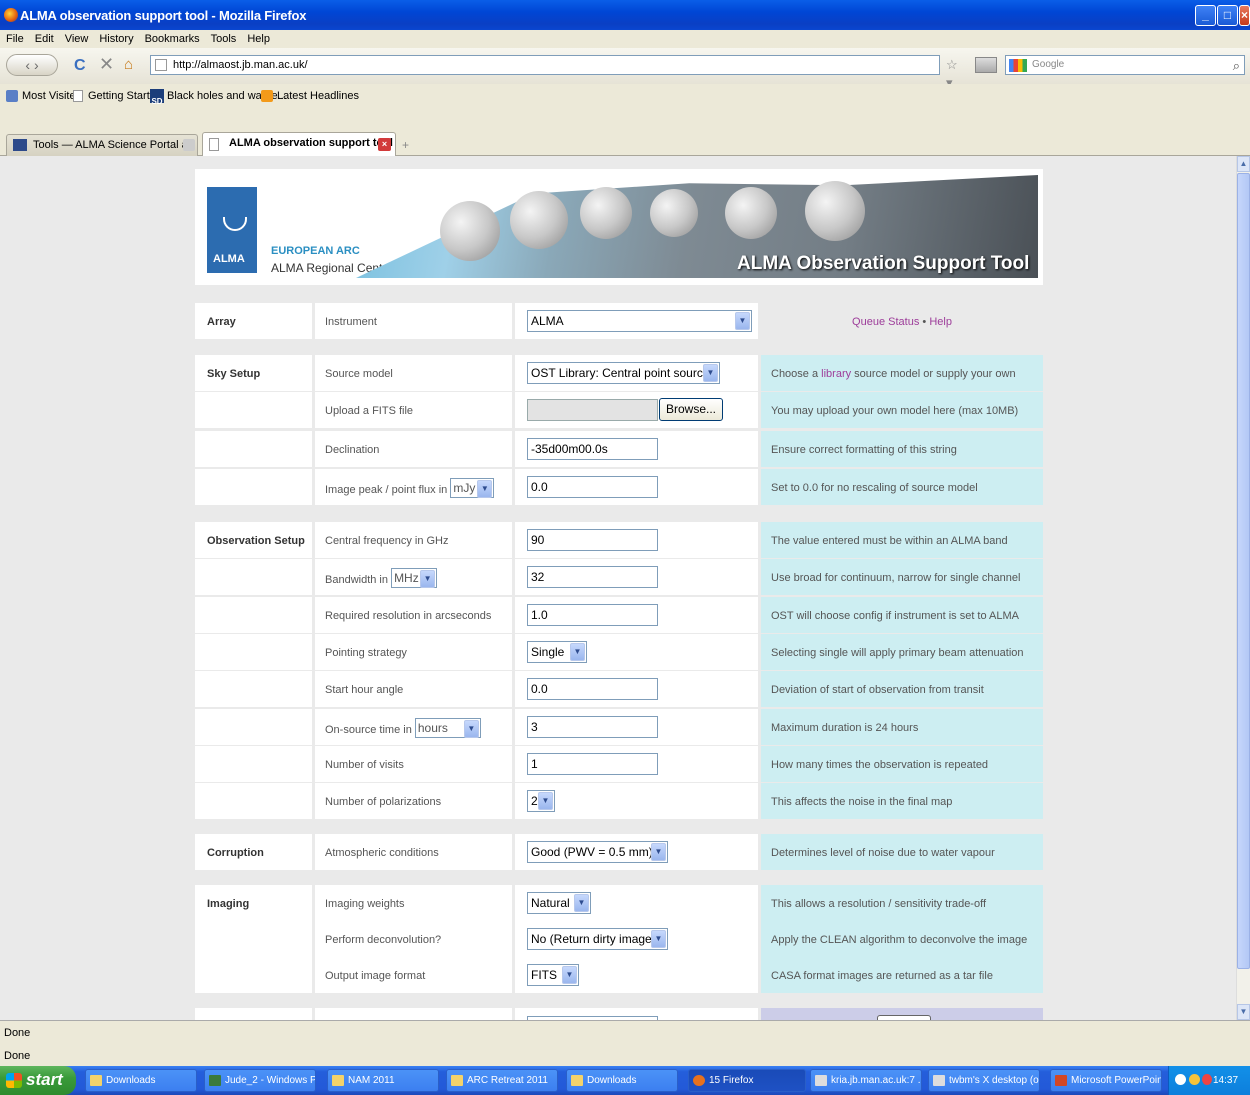 The image size is (1250, 1095). What do you see at coordinates (939, 1080) in the screenshot?
I see `terminal-icon` at bounding box center [939, 1080].